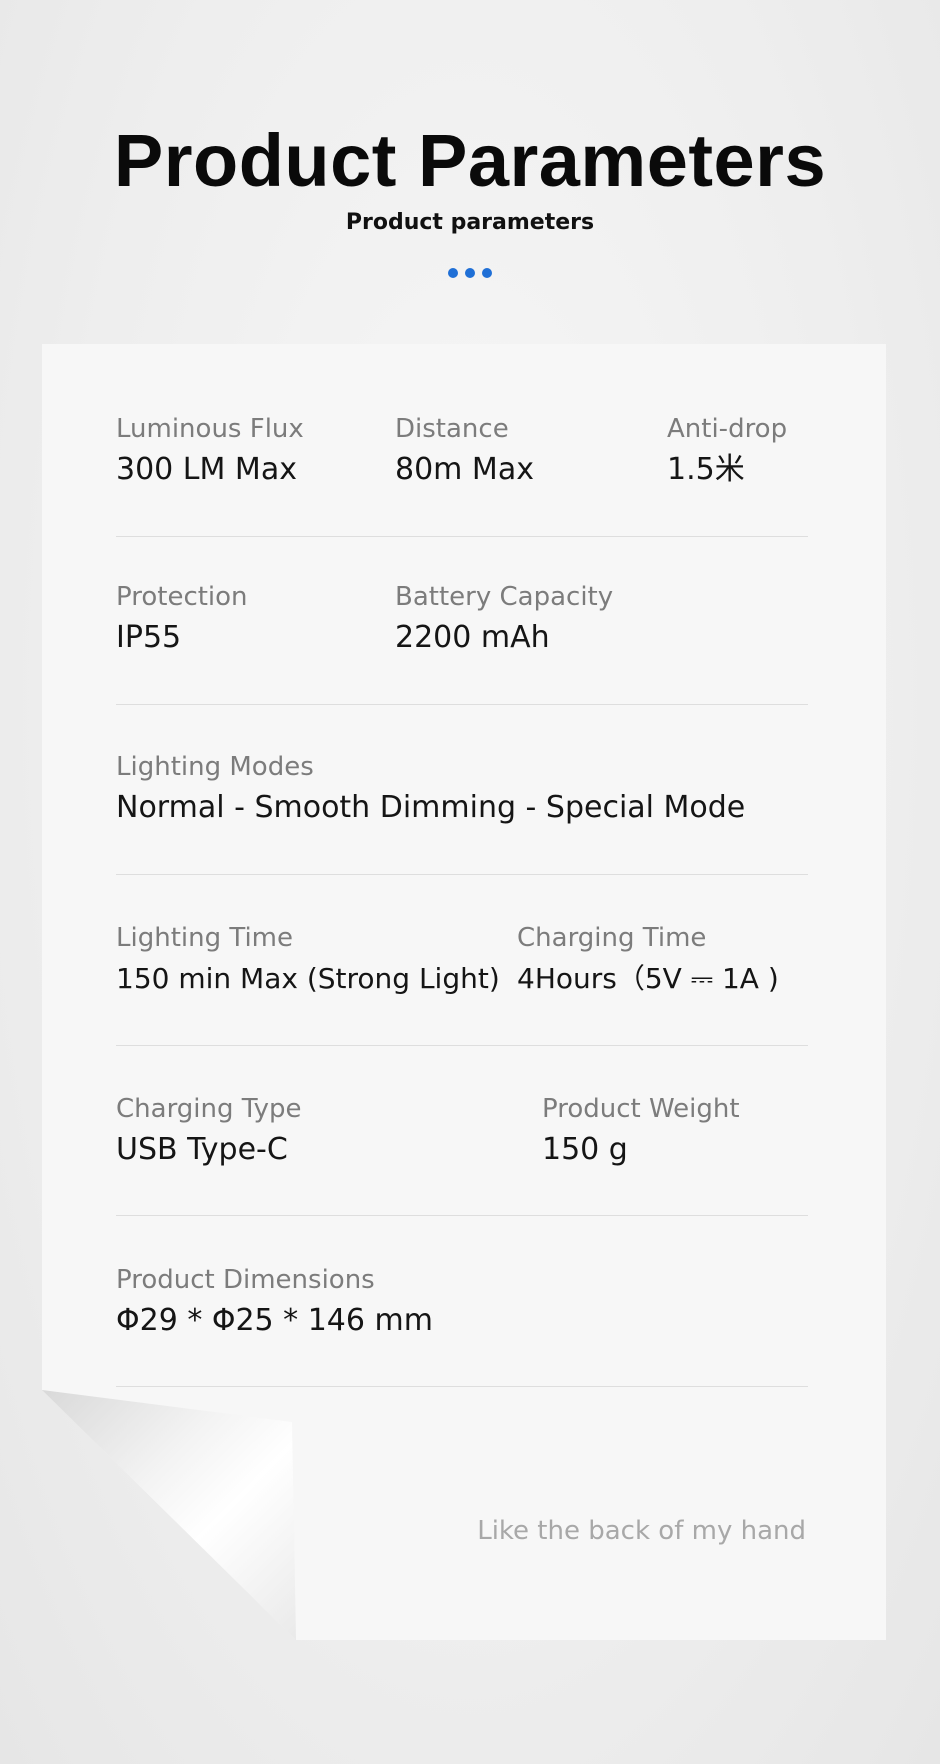  Describe the element at coordinates (206, 469) in the screenshot. I see `param-value: 300 LM Max` at that location.